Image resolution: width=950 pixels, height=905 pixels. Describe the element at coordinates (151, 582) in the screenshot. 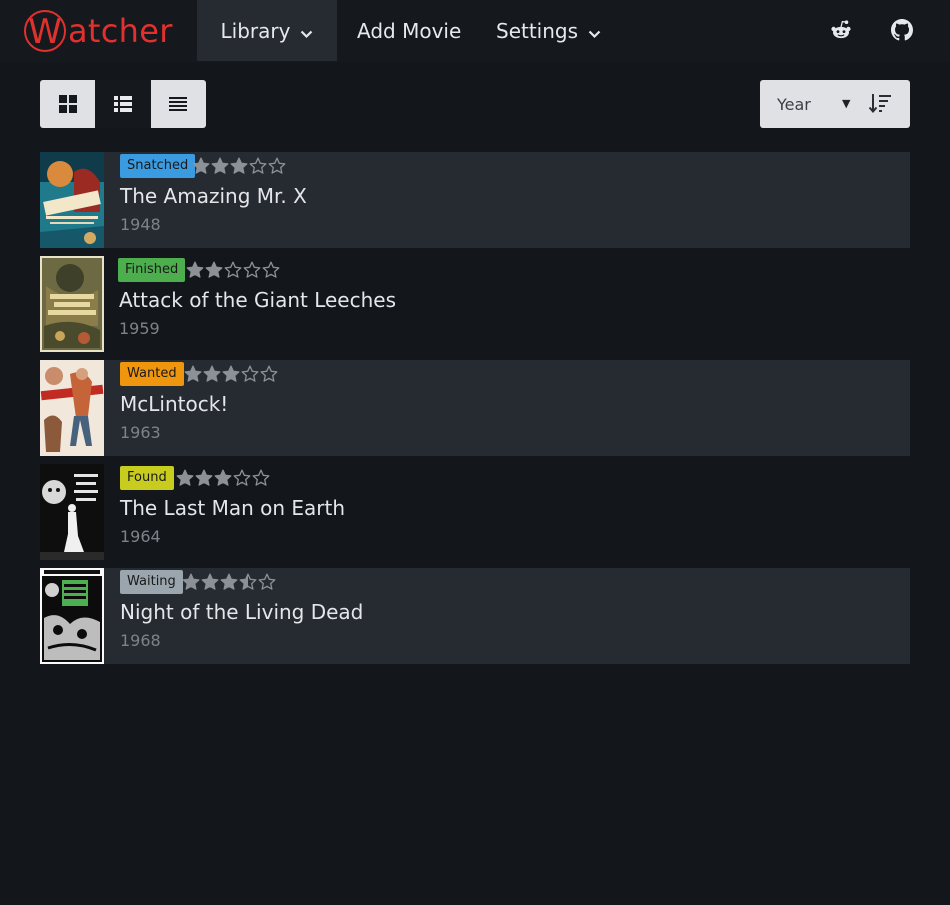

I see `status-badge: Waiting` at that location.